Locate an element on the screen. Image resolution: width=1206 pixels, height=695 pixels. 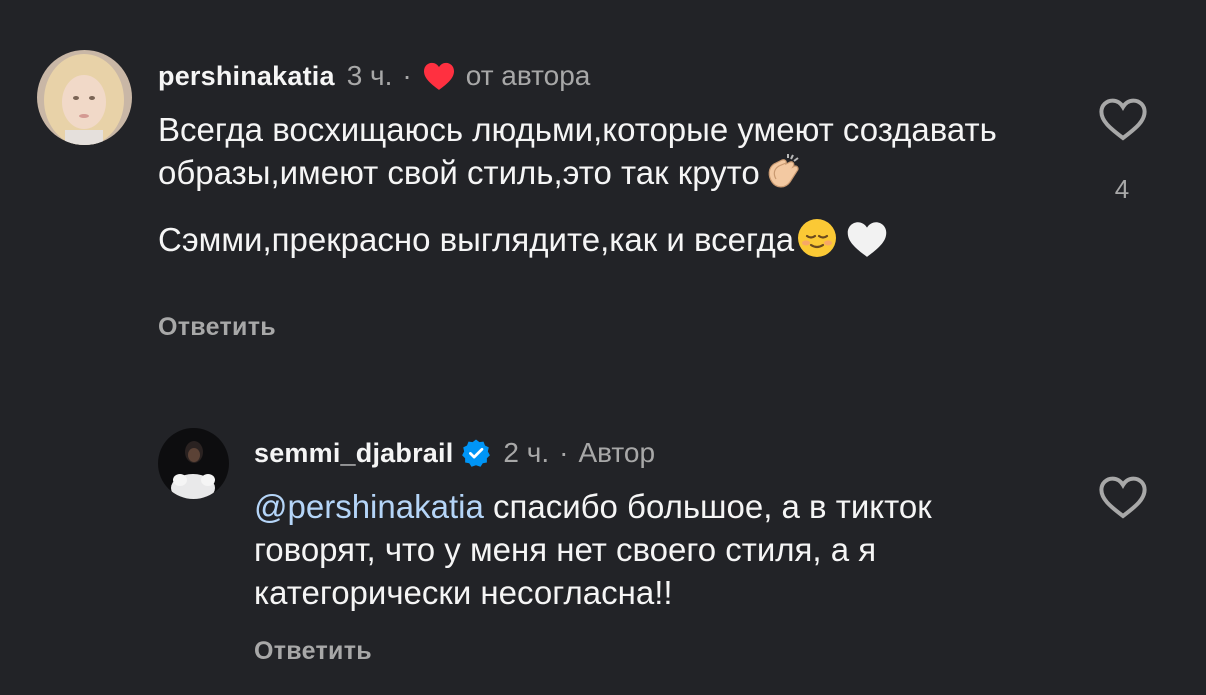
timestamp: 3 ч. is located at coordinates (369, 75).